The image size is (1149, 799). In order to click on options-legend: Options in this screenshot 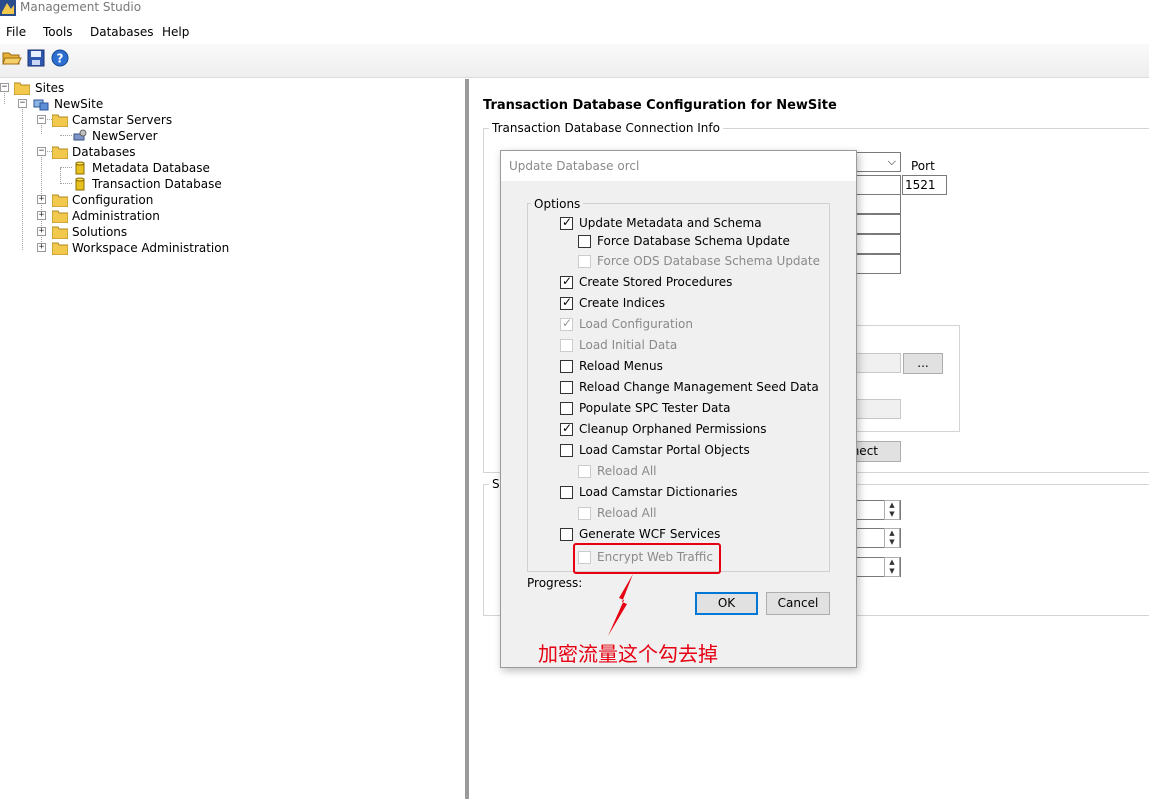, I will do `click(557, 204)`.